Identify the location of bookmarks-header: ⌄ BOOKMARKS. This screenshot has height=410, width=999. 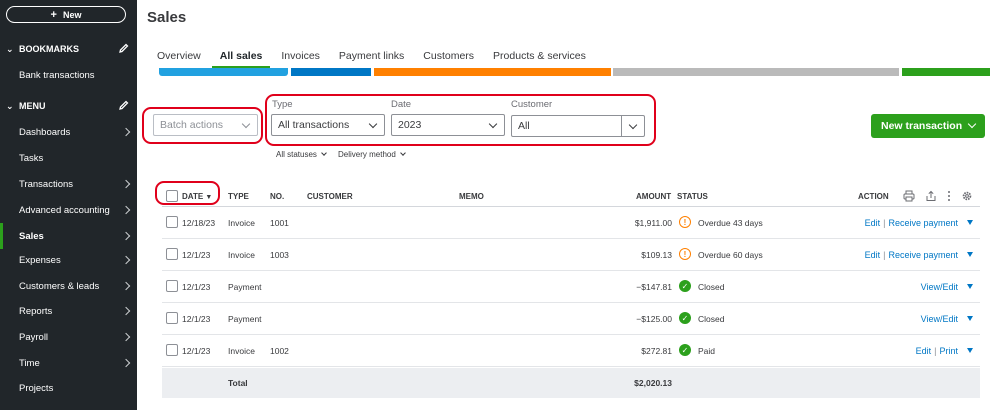
(68, 49).